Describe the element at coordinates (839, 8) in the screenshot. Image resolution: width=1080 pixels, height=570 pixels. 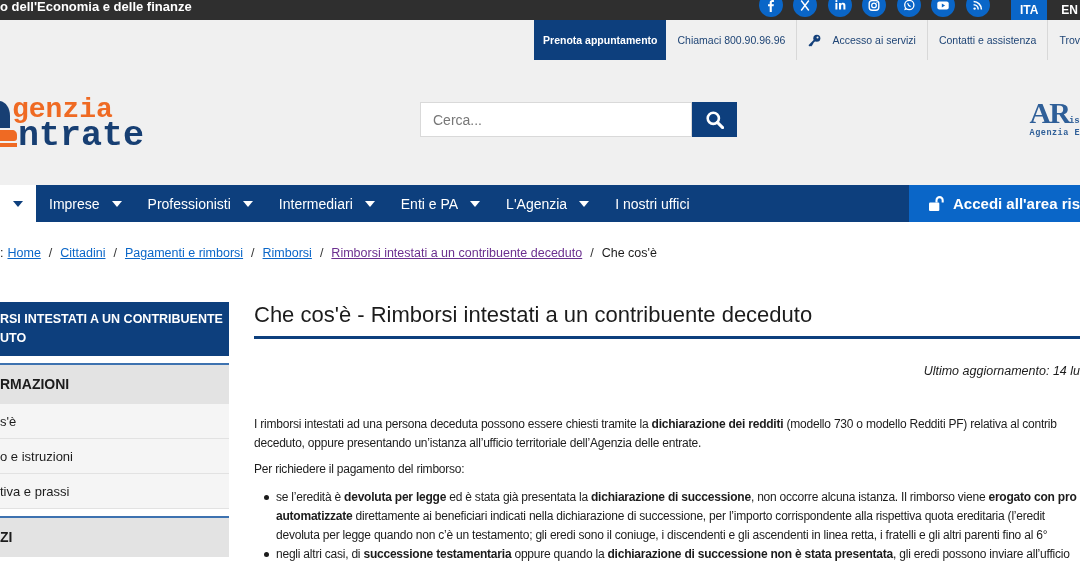
I see `linkedin-icon` at that location.